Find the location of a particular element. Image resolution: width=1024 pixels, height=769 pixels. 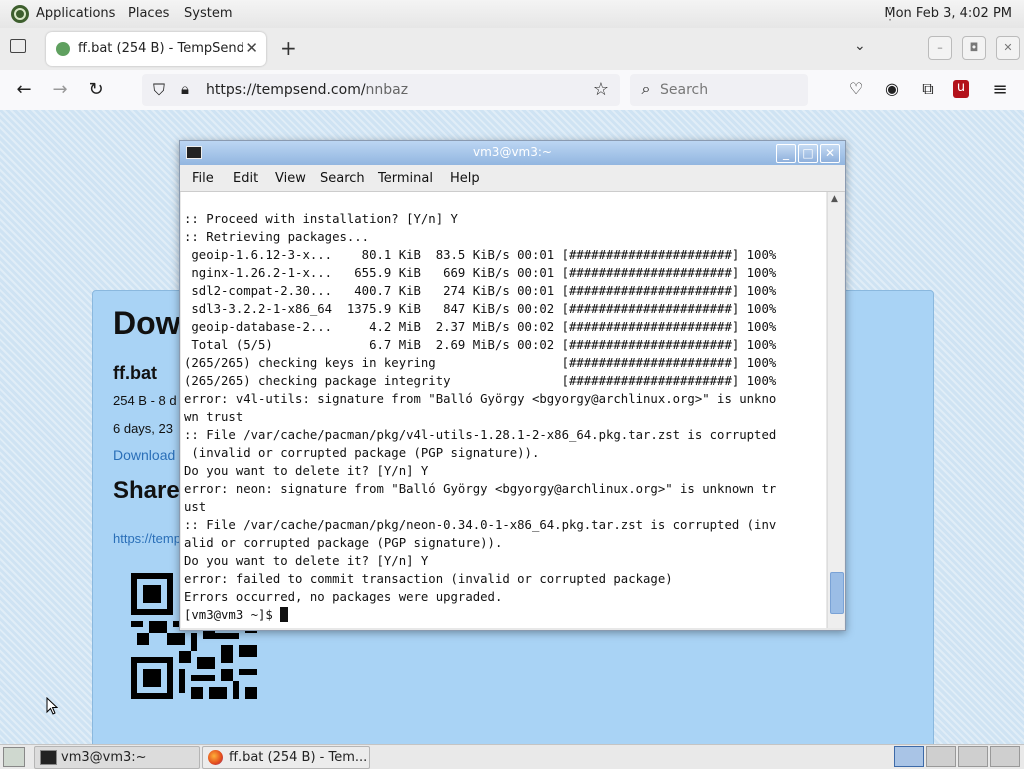

taskbar-item-label: vm3@vm3:~ is located at coordinates (104, 757).